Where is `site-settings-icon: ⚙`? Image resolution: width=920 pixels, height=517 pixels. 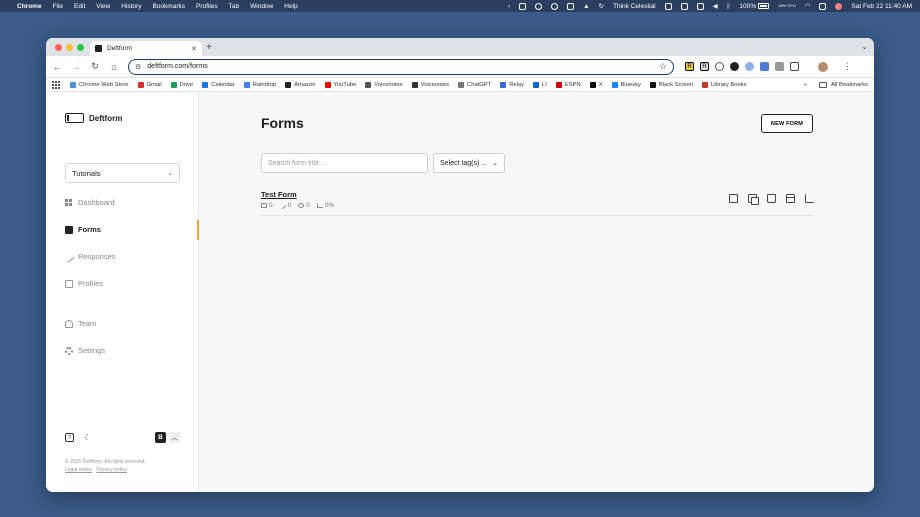 site-settings-icon: ⚙ is located at coordinates (138, 67).